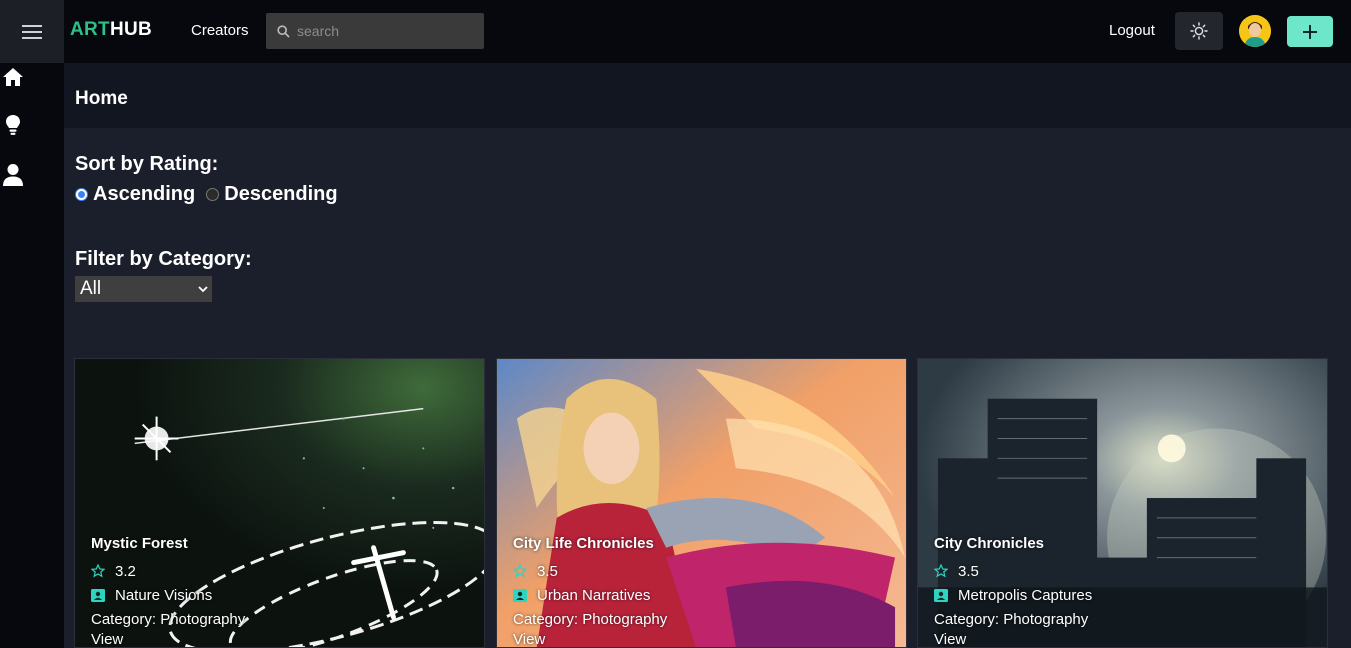 The width and height of the screenshot is (1351, 648). I want to click on card-collection: Nature Visions, so click(168, 595).